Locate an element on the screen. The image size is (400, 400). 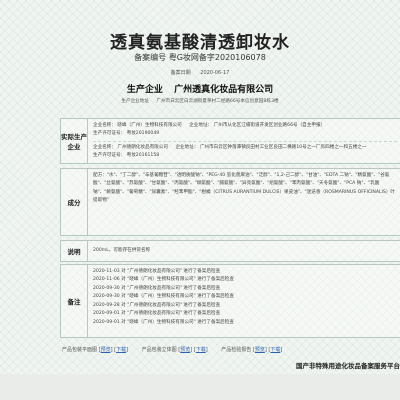
attachment-test-report: 产品检验报告 [预览] [下载] is located at coordinates (252, 350).